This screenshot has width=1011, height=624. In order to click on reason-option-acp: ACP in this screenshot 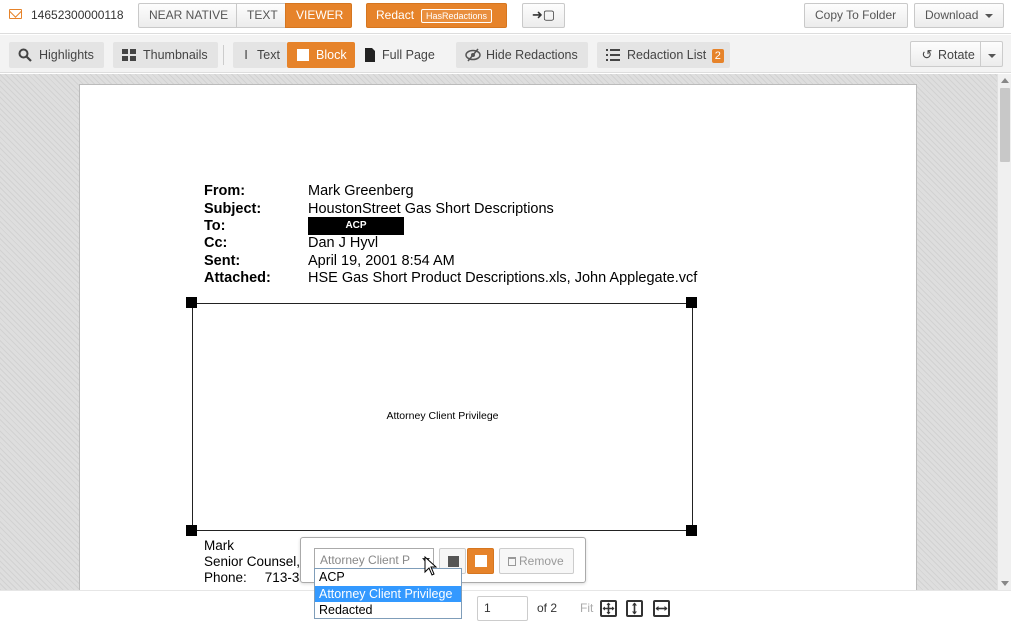, I will do `click(388, 577)`.